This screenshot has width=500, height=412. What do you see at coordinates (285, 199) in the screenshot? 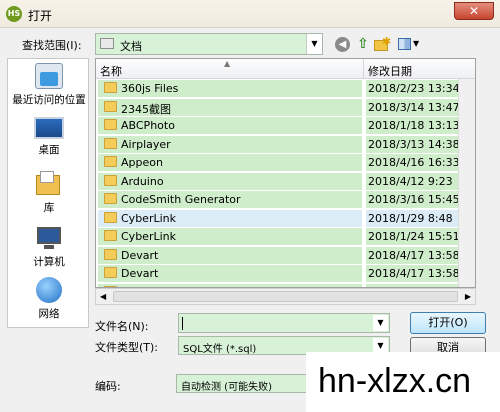
I see `file-row: CodeSmith Generator 2018/3/16 15:45` at bounding box center [285, 199].